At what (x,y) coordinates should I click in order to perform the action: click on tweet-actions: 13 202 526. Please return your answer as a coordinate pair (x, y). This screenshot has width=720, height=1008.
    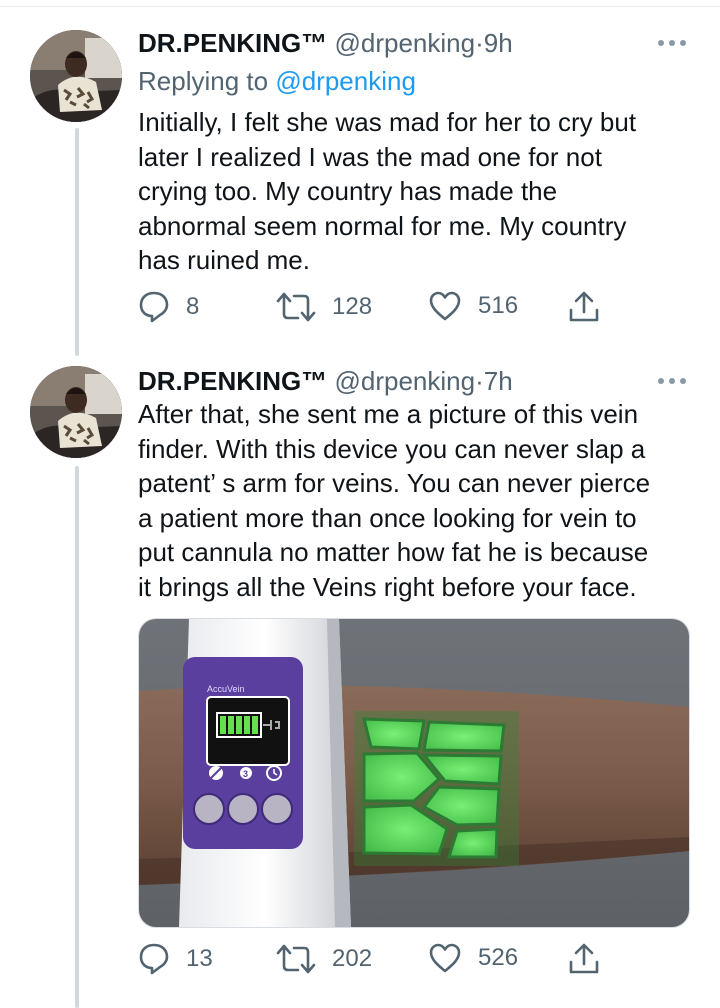
    Looking at the image, I should click on (378, 960).